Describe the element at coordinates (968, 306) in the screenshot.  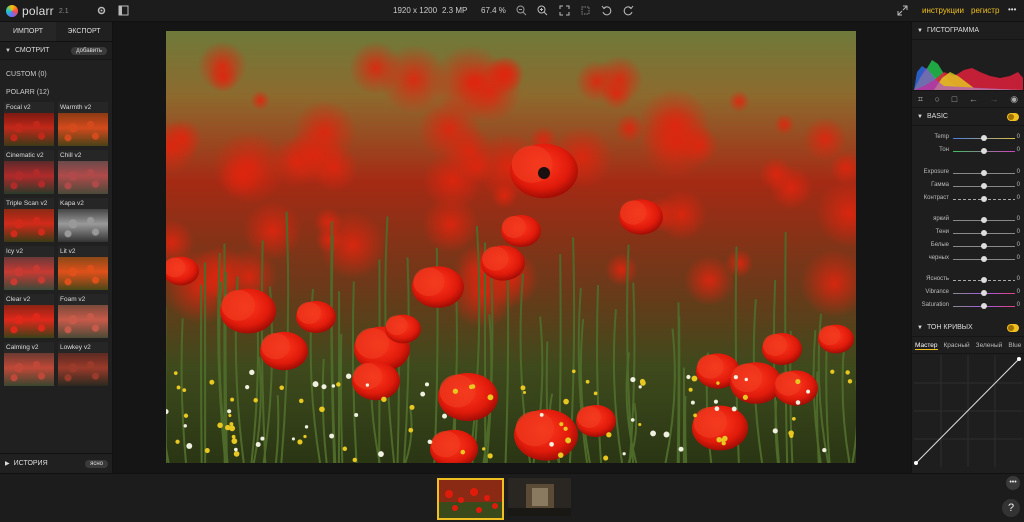
I see `slider-row: Saturation 0` at that location.